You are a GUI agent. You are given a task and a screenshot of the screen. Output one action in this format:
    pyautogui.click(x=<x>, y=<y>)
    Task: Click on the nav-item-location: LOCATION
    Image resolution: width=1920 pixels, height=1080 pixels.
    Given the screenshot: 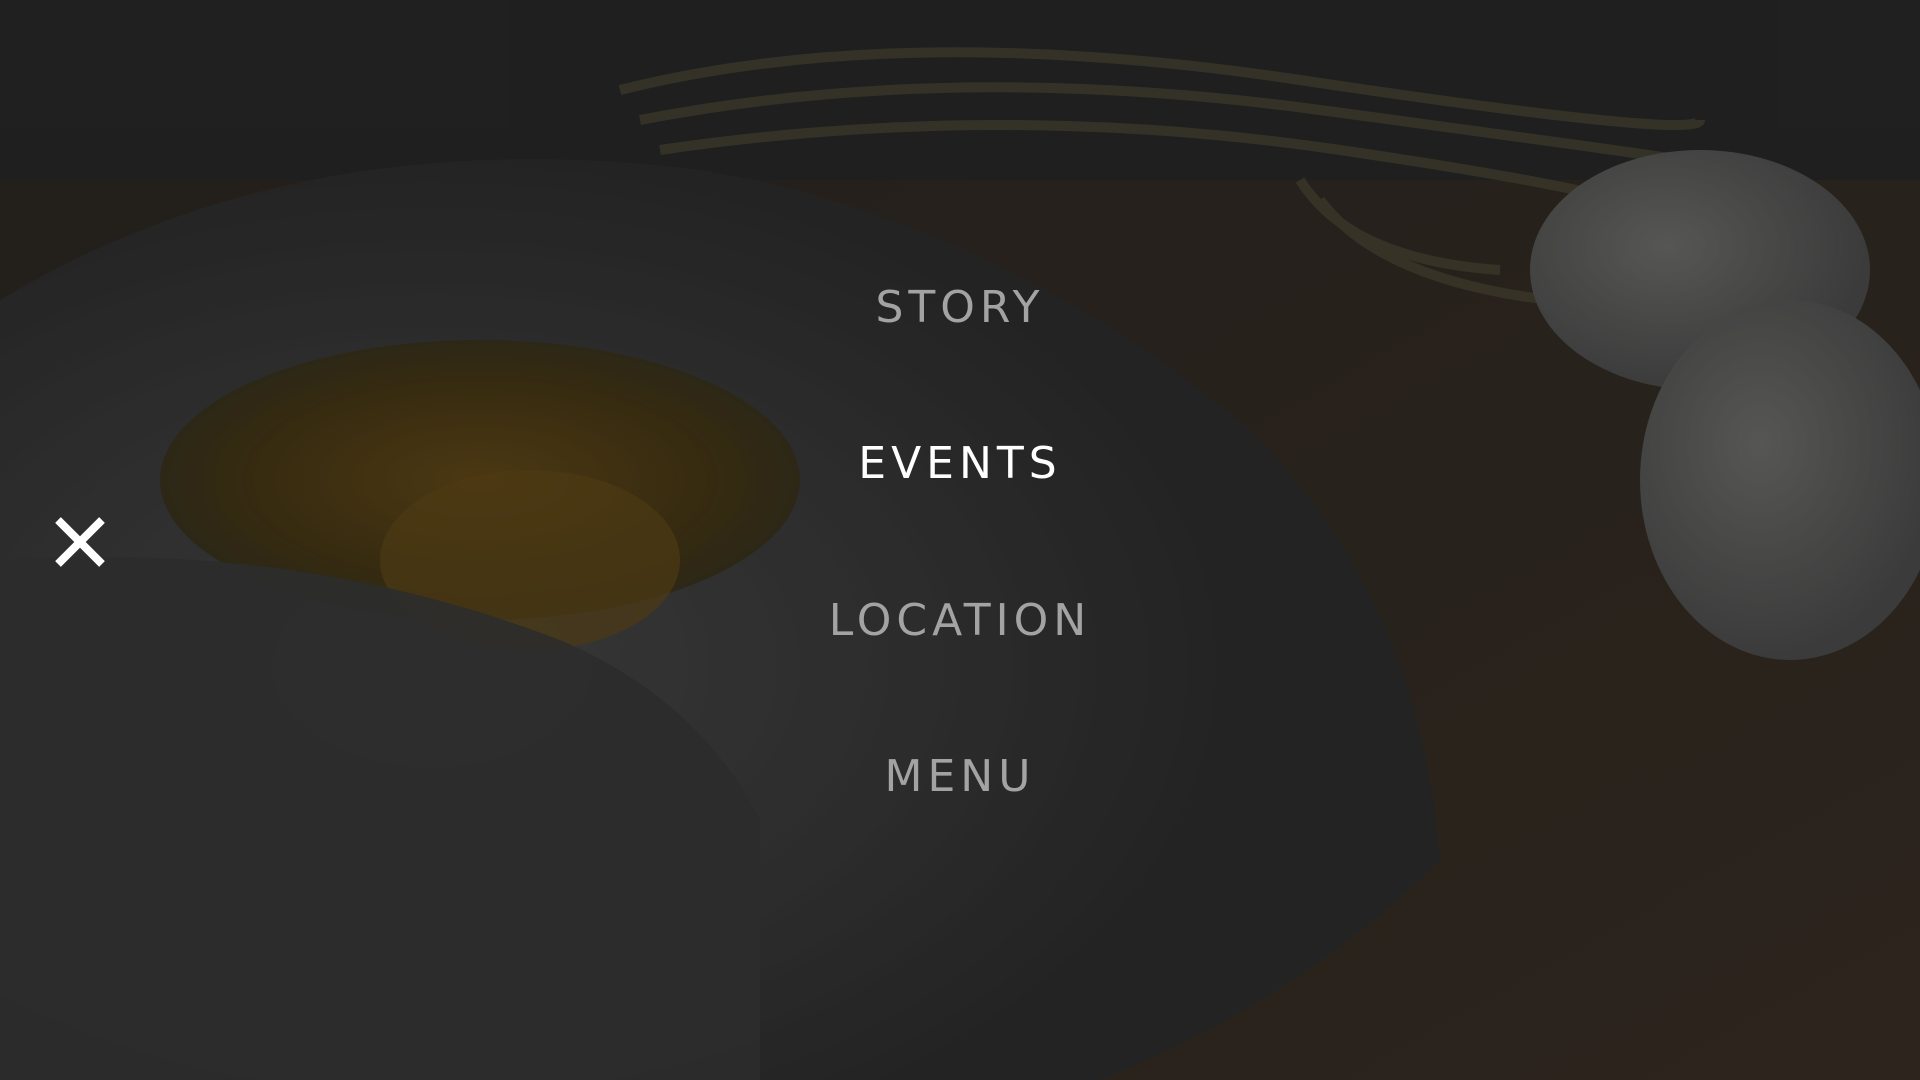 What is the action you would take?
    pyautogui.click(x=960, y=621)
    